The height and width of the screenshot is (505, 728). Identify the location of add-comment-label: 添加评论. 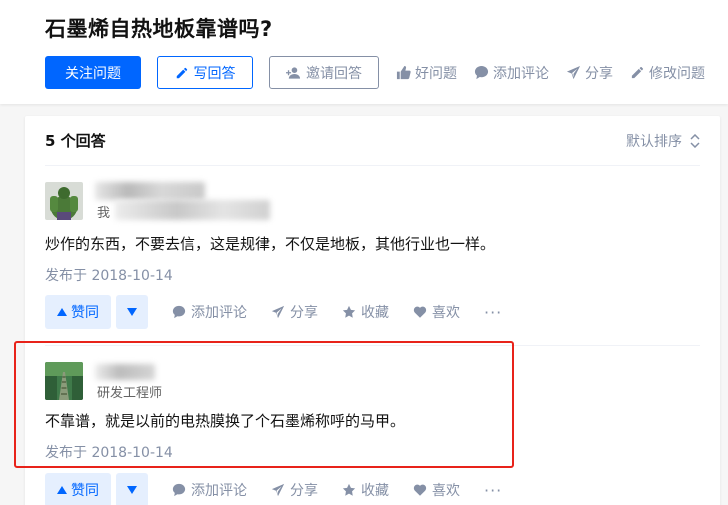
(521, 73).